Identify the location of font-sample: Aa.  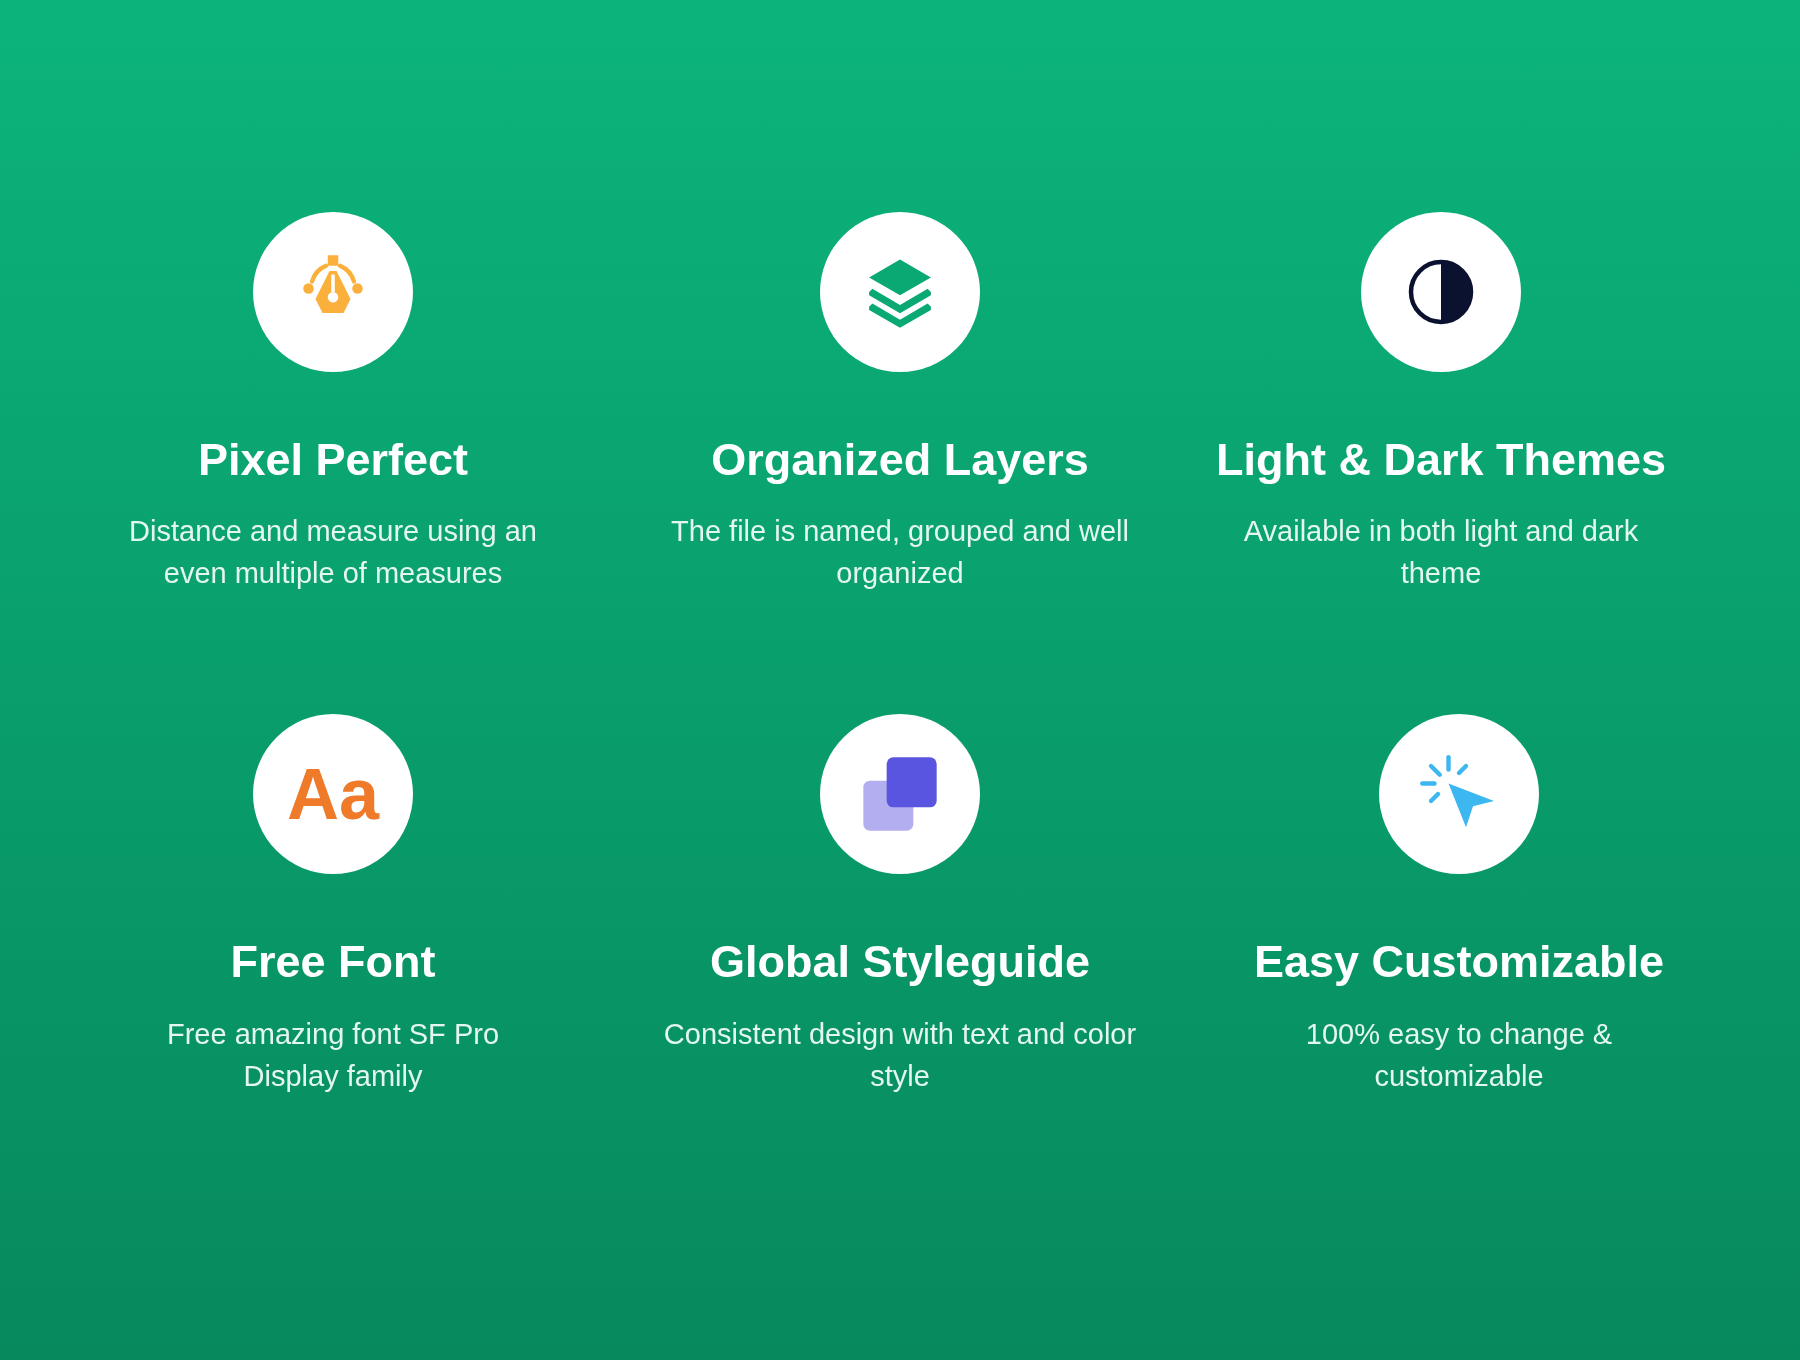
(332, 794).